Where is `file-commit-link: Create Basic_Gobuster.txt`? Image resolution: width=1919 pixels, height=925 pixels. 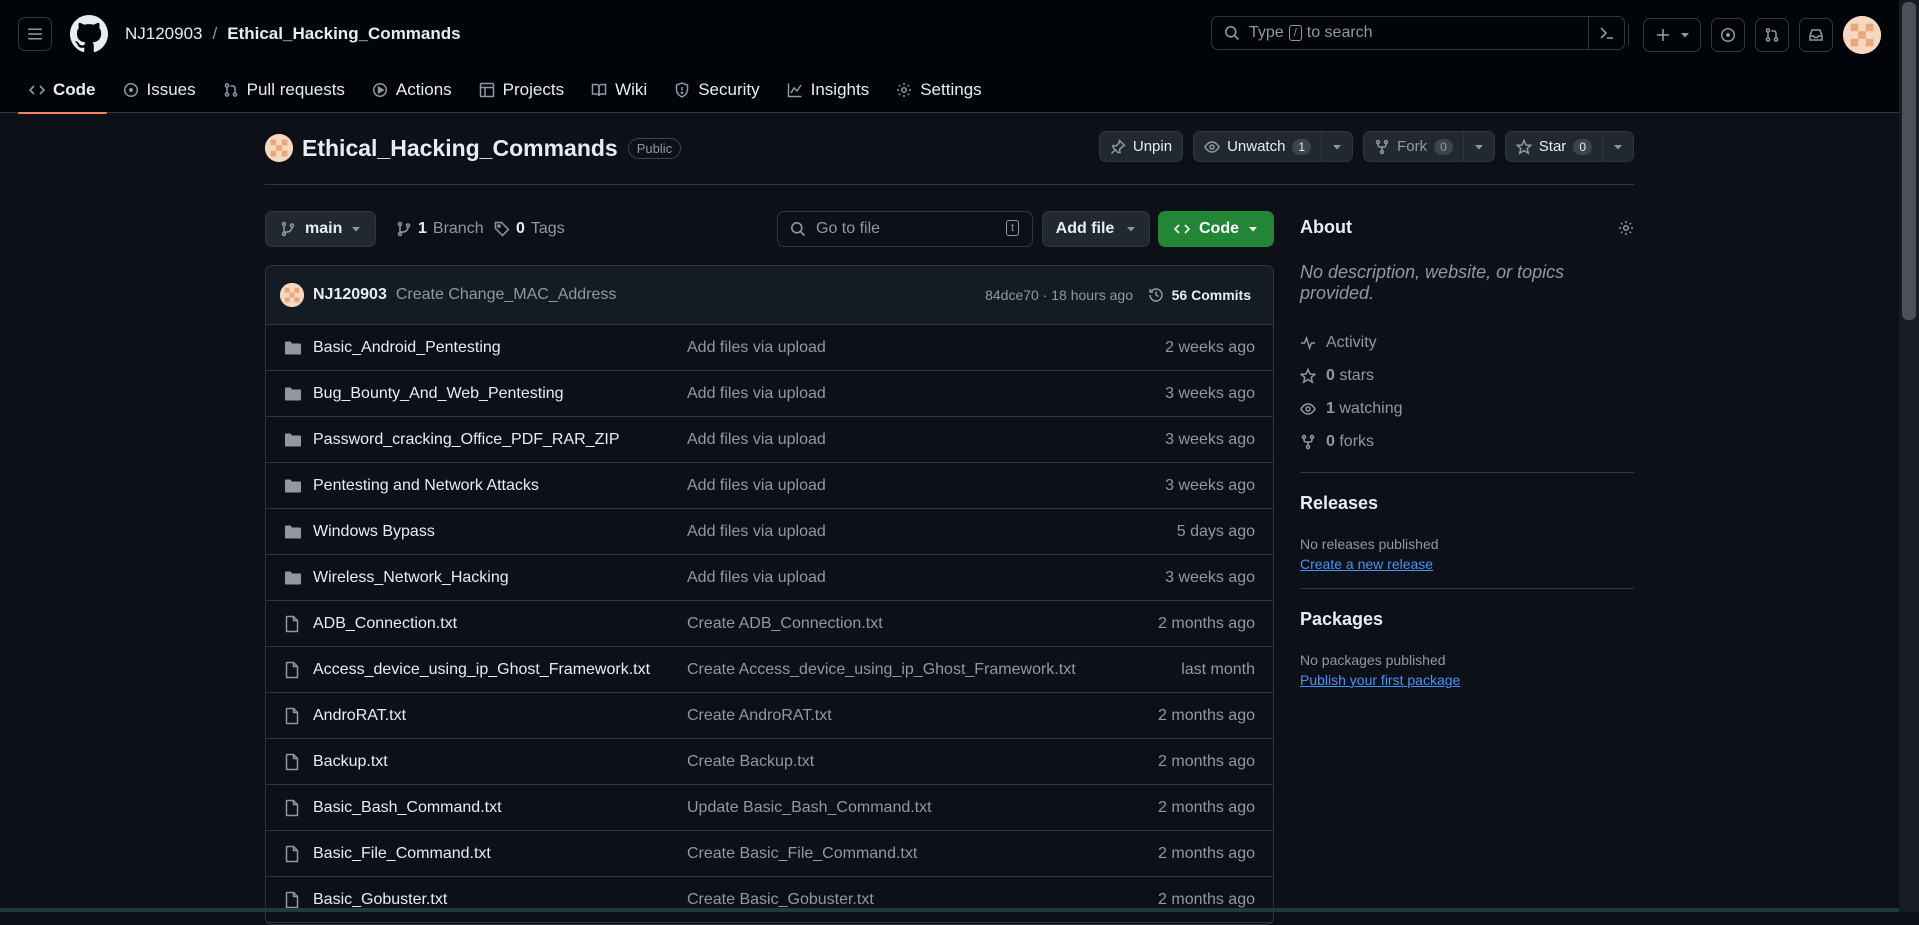 file-commit-link: Create Basic_Gobuster.txt is located at coordinates (780, 900).